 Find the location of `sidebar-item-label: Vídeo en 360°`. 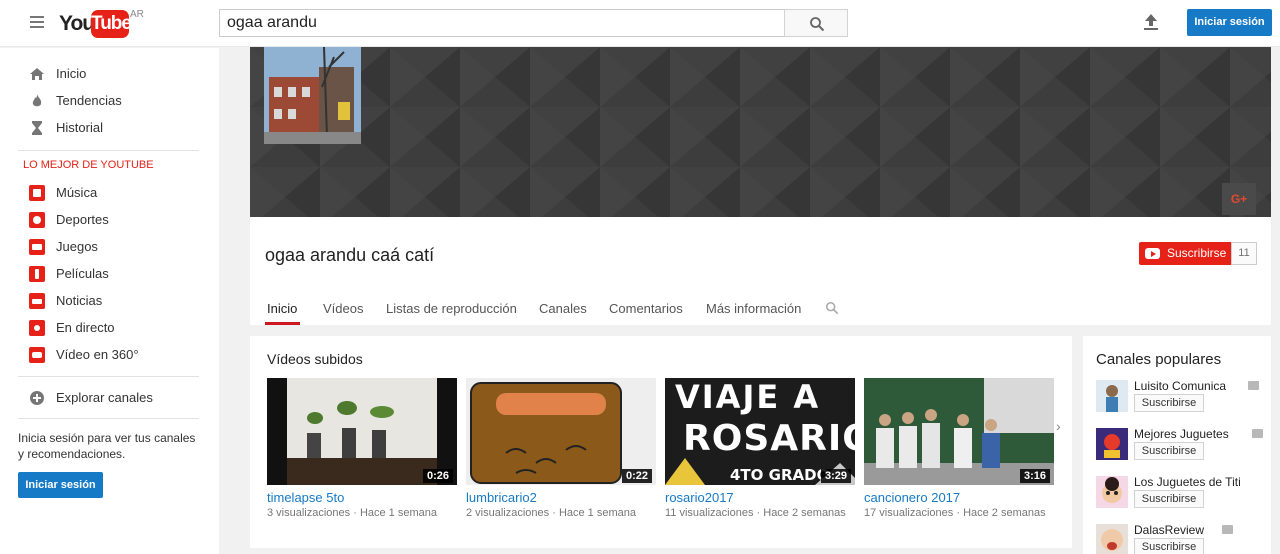

sidebar-item-label: Vídeo en 360° is located at coordinates (97, 354).